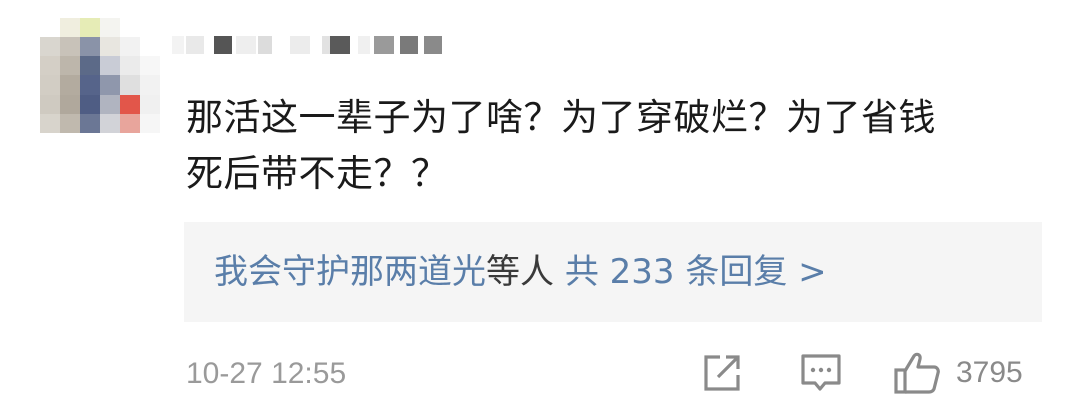 The image size is (1080, 414). I want to click on share-button, so click(722, 373).